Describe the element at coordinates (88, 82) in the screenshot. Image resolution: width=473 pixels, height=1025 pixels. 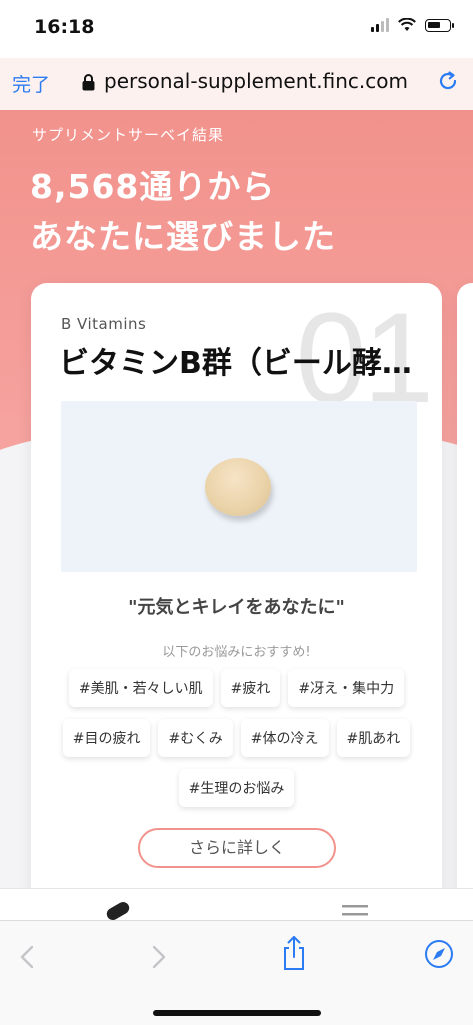
I see `lock-icon` at that location.